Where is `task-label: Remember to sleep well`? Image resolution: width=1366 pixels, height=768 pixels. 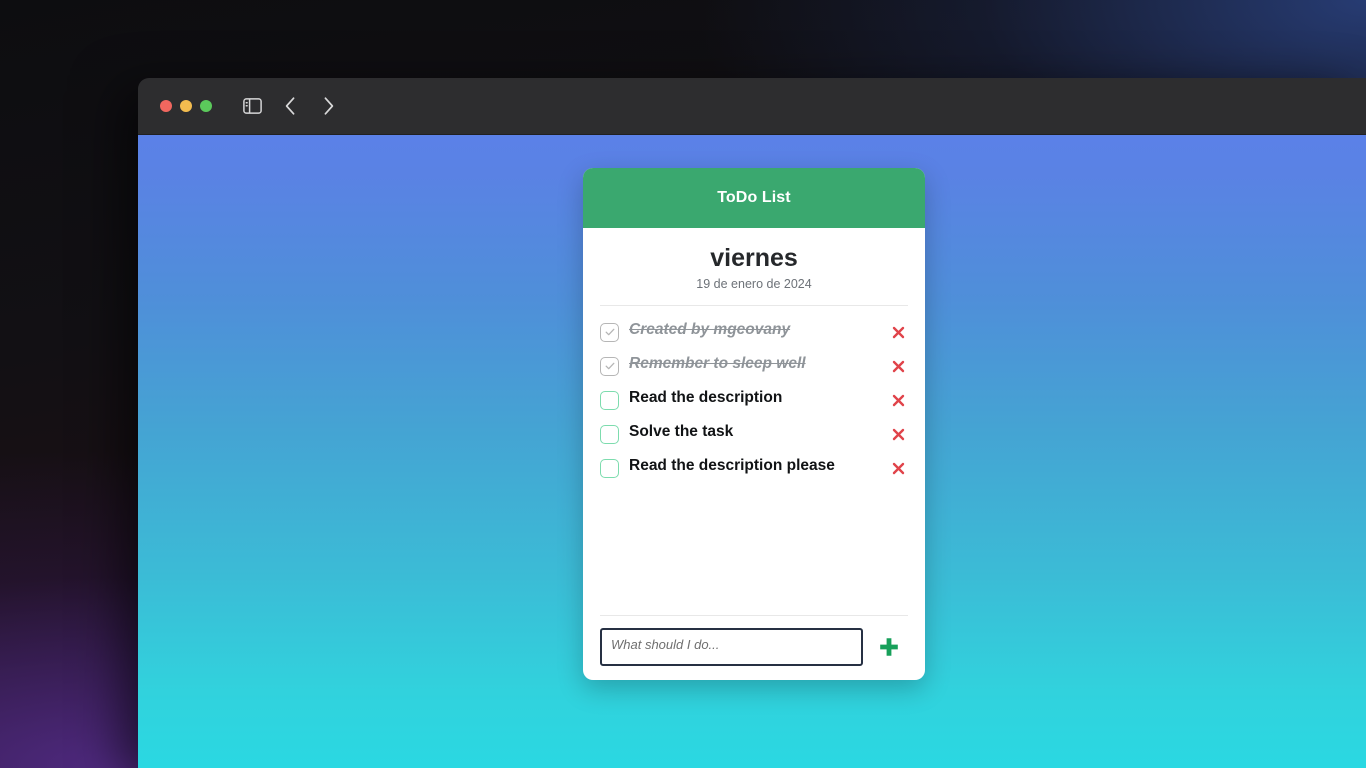
task-label: Remember to sleep well is located at coordinates (717, 363).